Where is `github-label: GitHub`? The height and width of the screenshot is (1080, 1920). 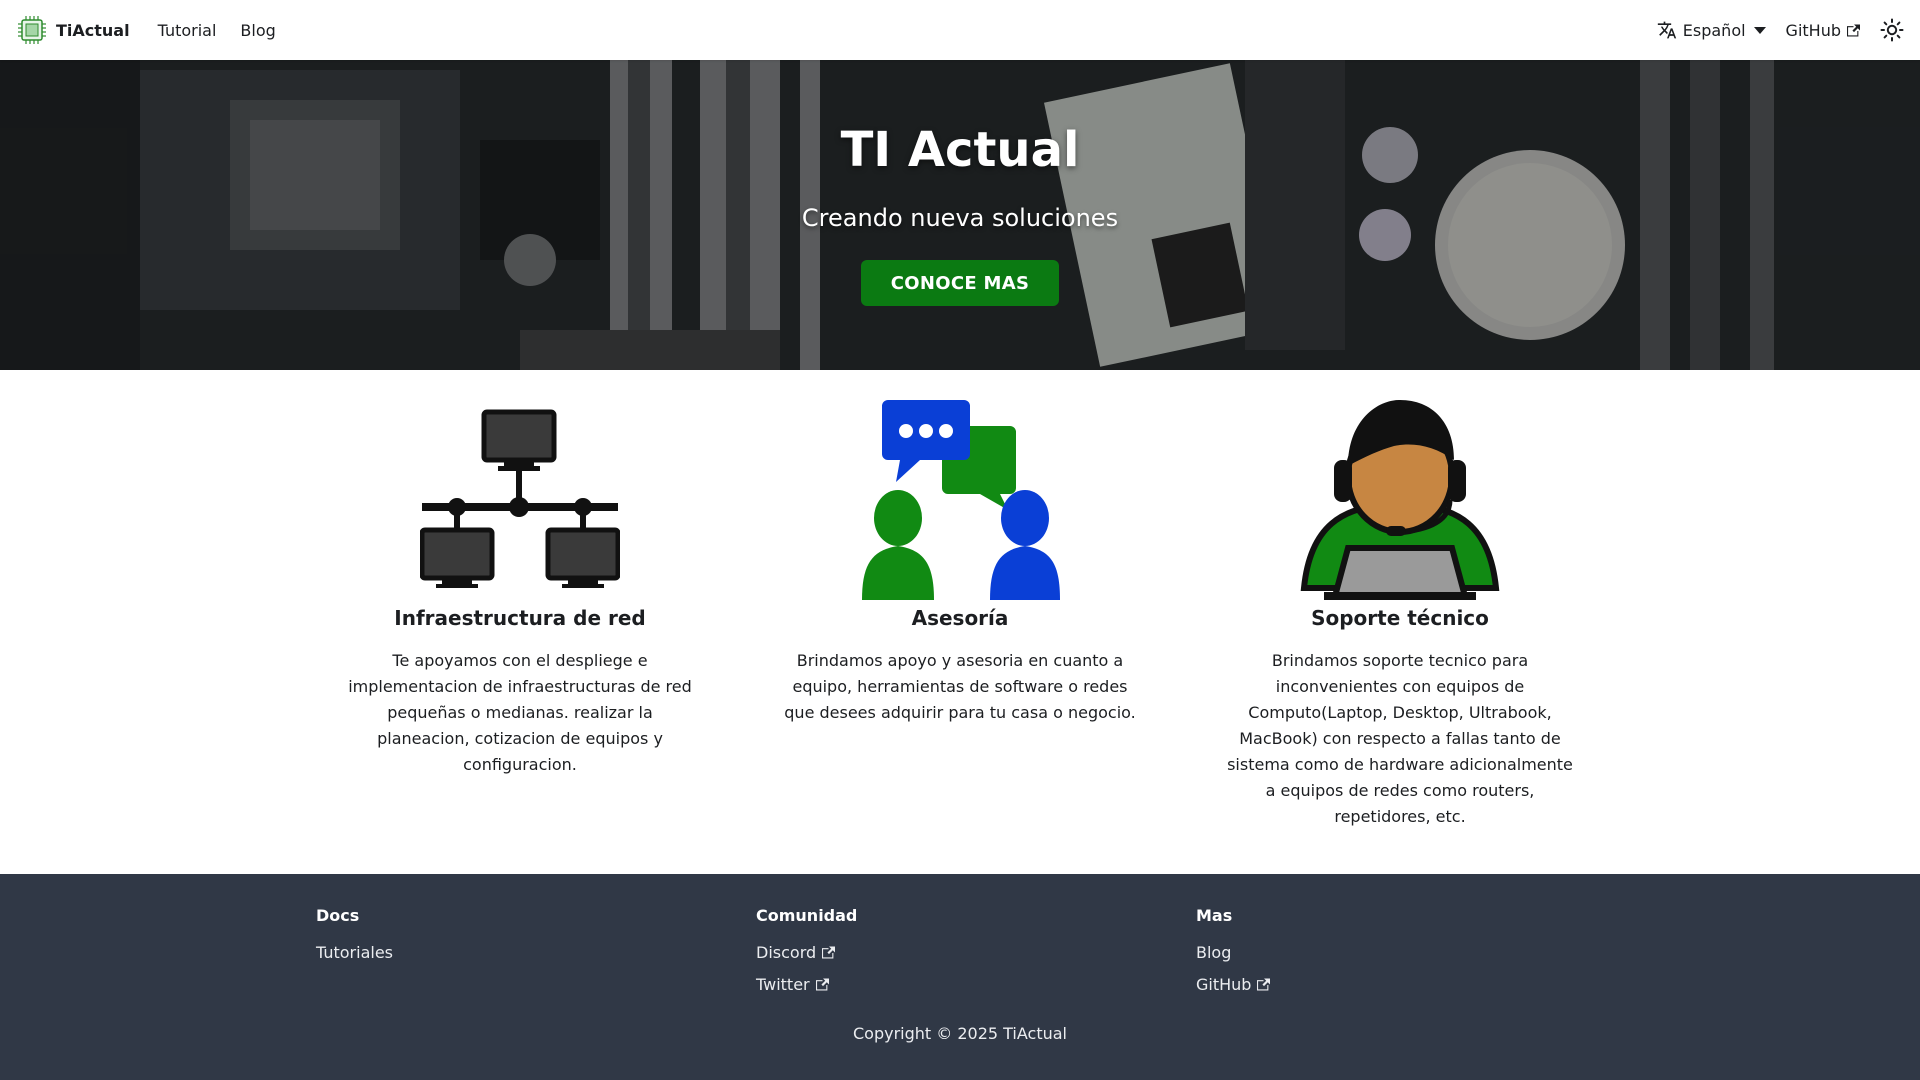
github-label: GitHub is located at coordinates (1813, 30).